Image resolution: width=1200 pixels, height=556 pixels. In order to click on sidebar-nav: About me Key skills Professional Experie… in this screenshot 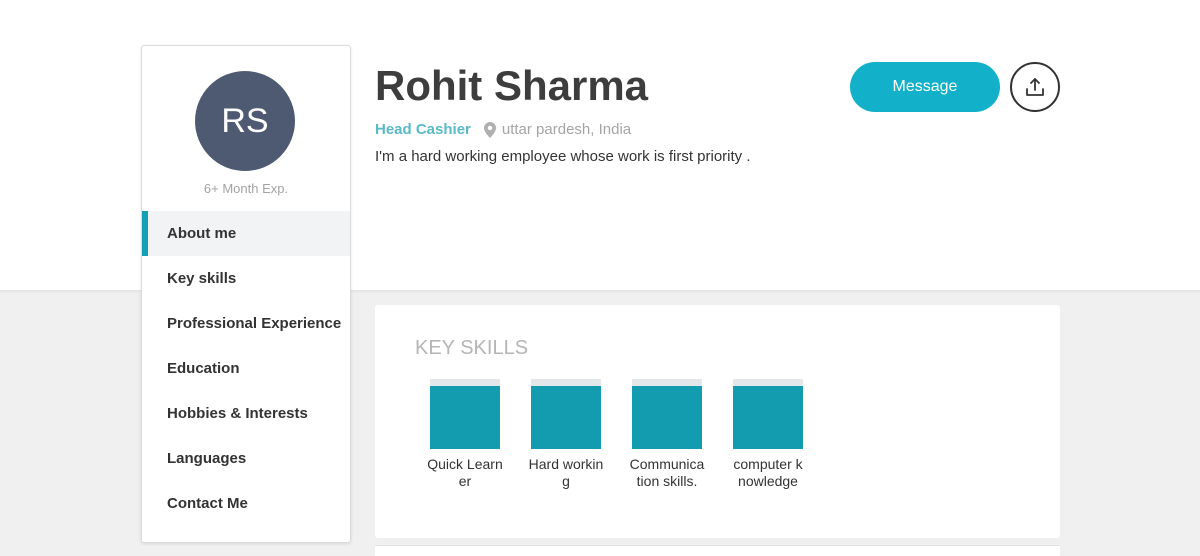, I will do `click(246, 368)`.